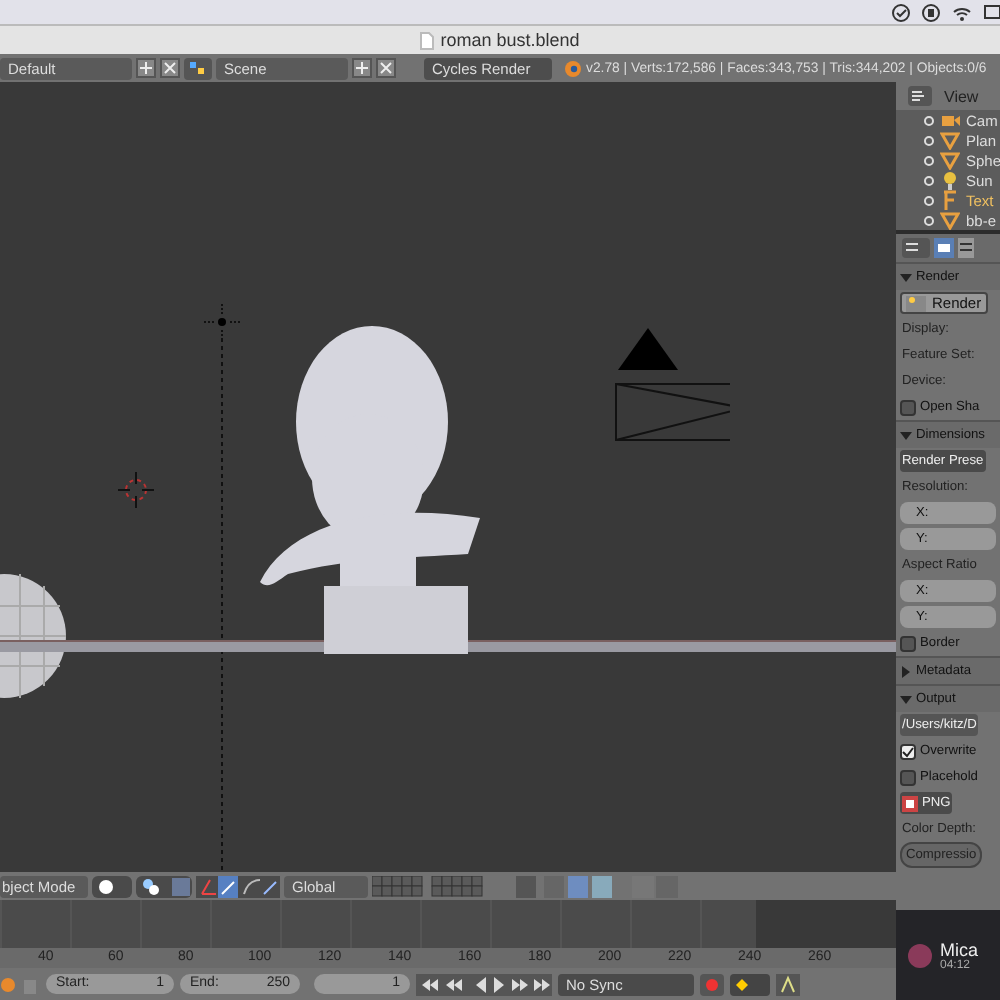 The width and height of the screenshot is (1000, 1000). Describe the element at coordinates (164, 886) in the screenshot. I see `pivot-icon` at that location.